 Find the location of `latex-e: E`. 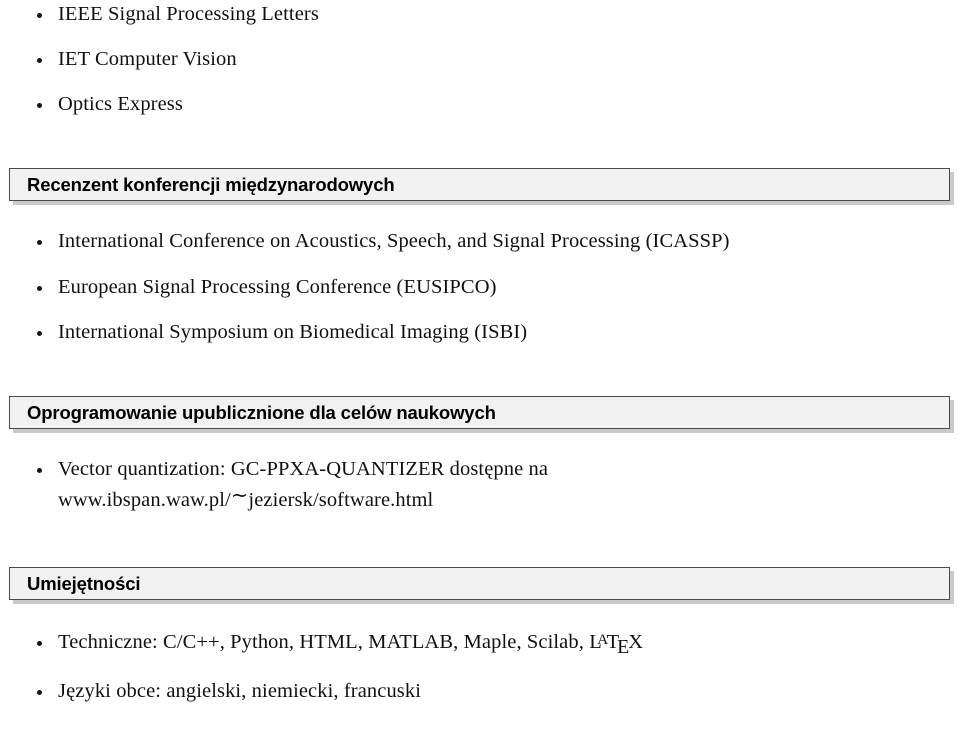

latex-e: E is located at coordinates (623, 646).